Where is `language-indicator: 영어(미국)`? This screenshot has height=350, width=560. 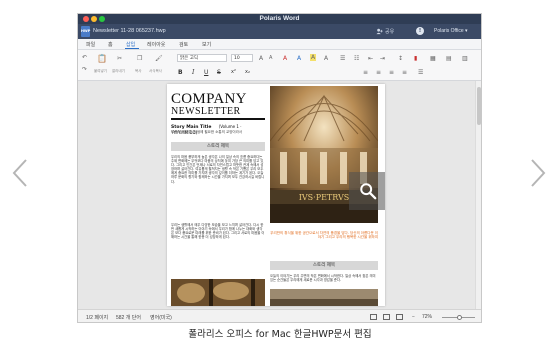
language-indicator: 영어(미국) is located at coordinates (161, 317).